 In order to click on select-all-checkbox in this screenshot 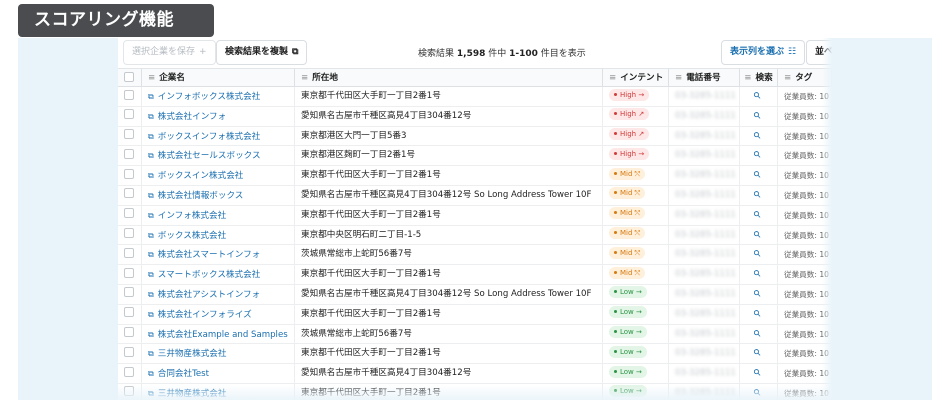, I will do `click(129, 76)`.